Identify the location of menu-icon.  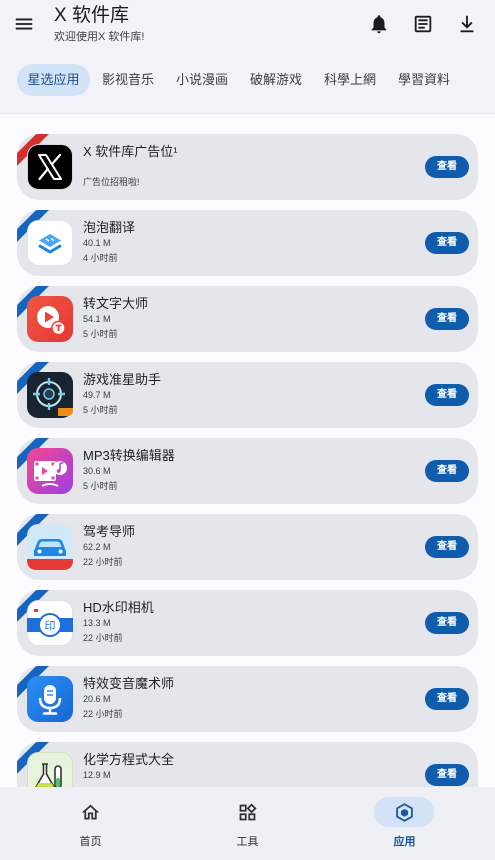
(24, 24).